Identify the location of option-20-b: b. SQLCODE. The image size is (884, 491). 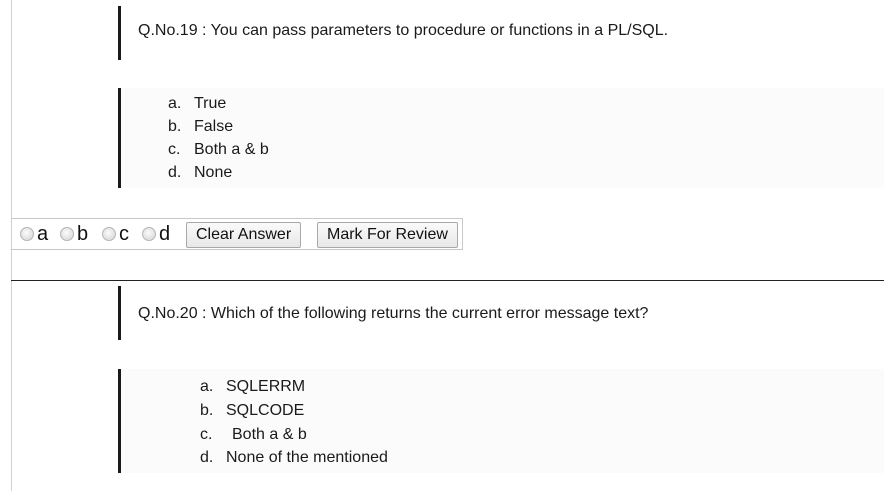
(252, 411).